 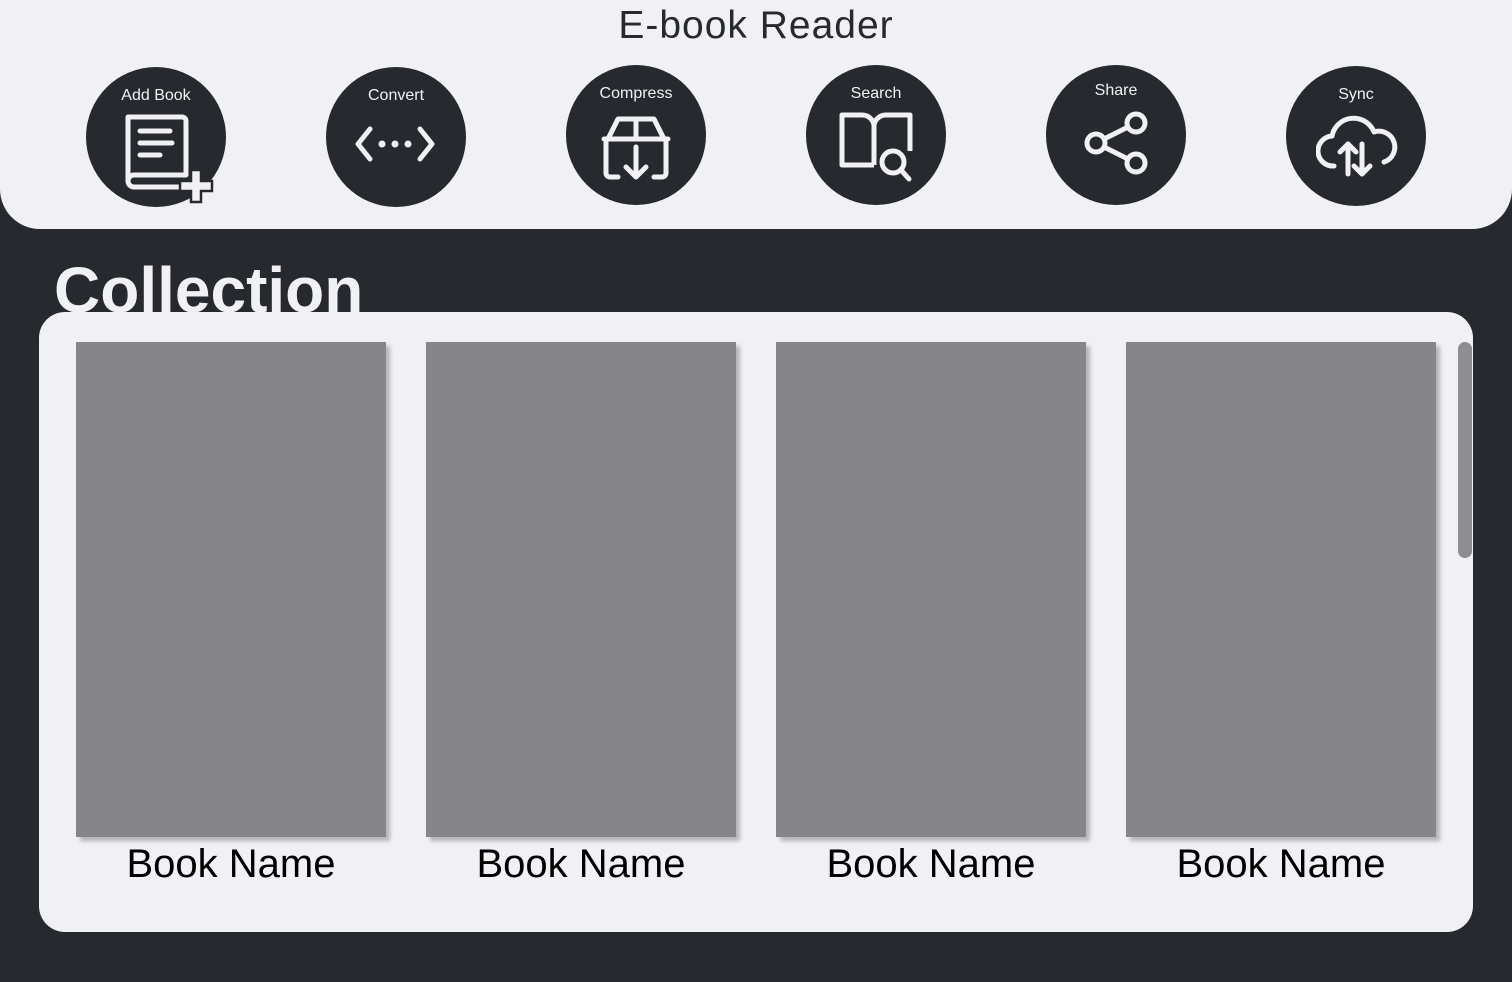 What do you see at coordinates (395, 144) in the screenshot?
I see `convert-icon` at bounding box center [395, 144].